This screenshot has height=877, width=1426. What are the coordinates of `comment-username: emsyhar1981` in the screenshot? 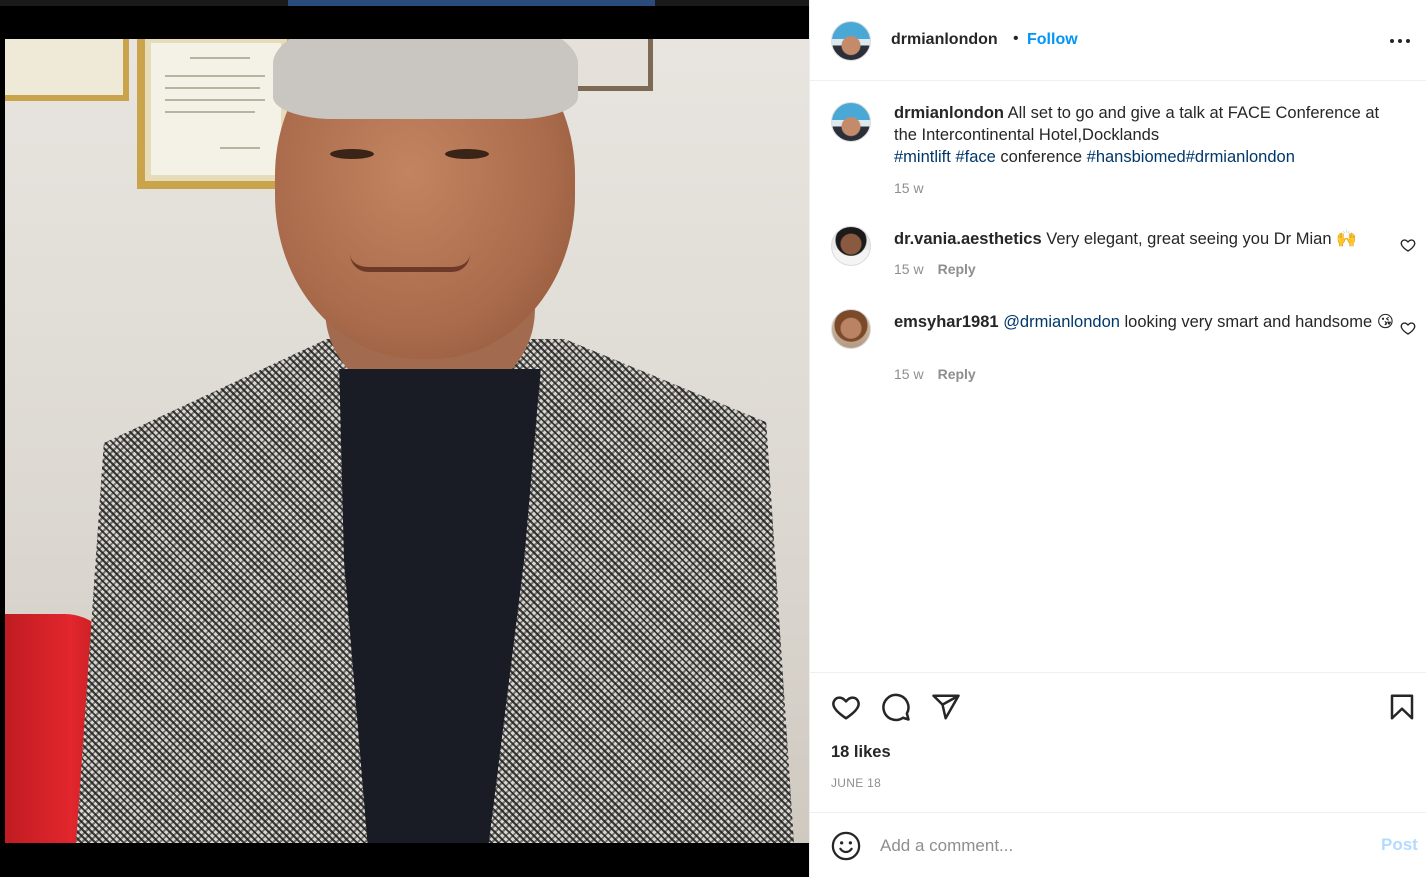 It's located at (946, 322).